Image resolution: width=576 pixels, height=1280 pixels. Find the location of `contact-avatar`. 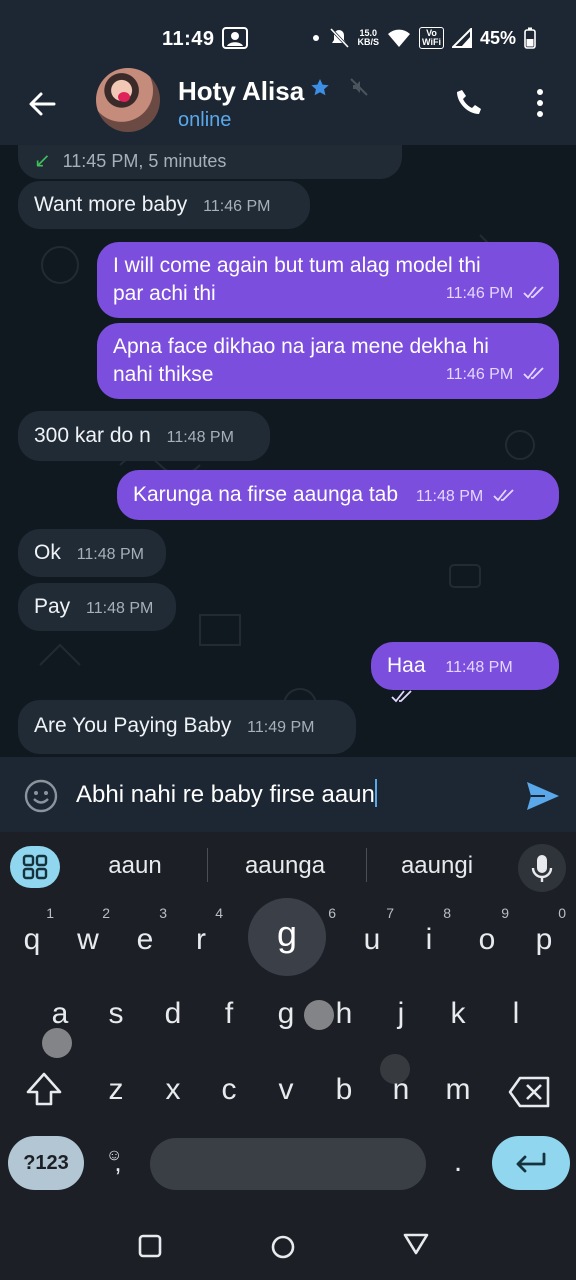

contact-avatar is located at coordinates (128, 100).